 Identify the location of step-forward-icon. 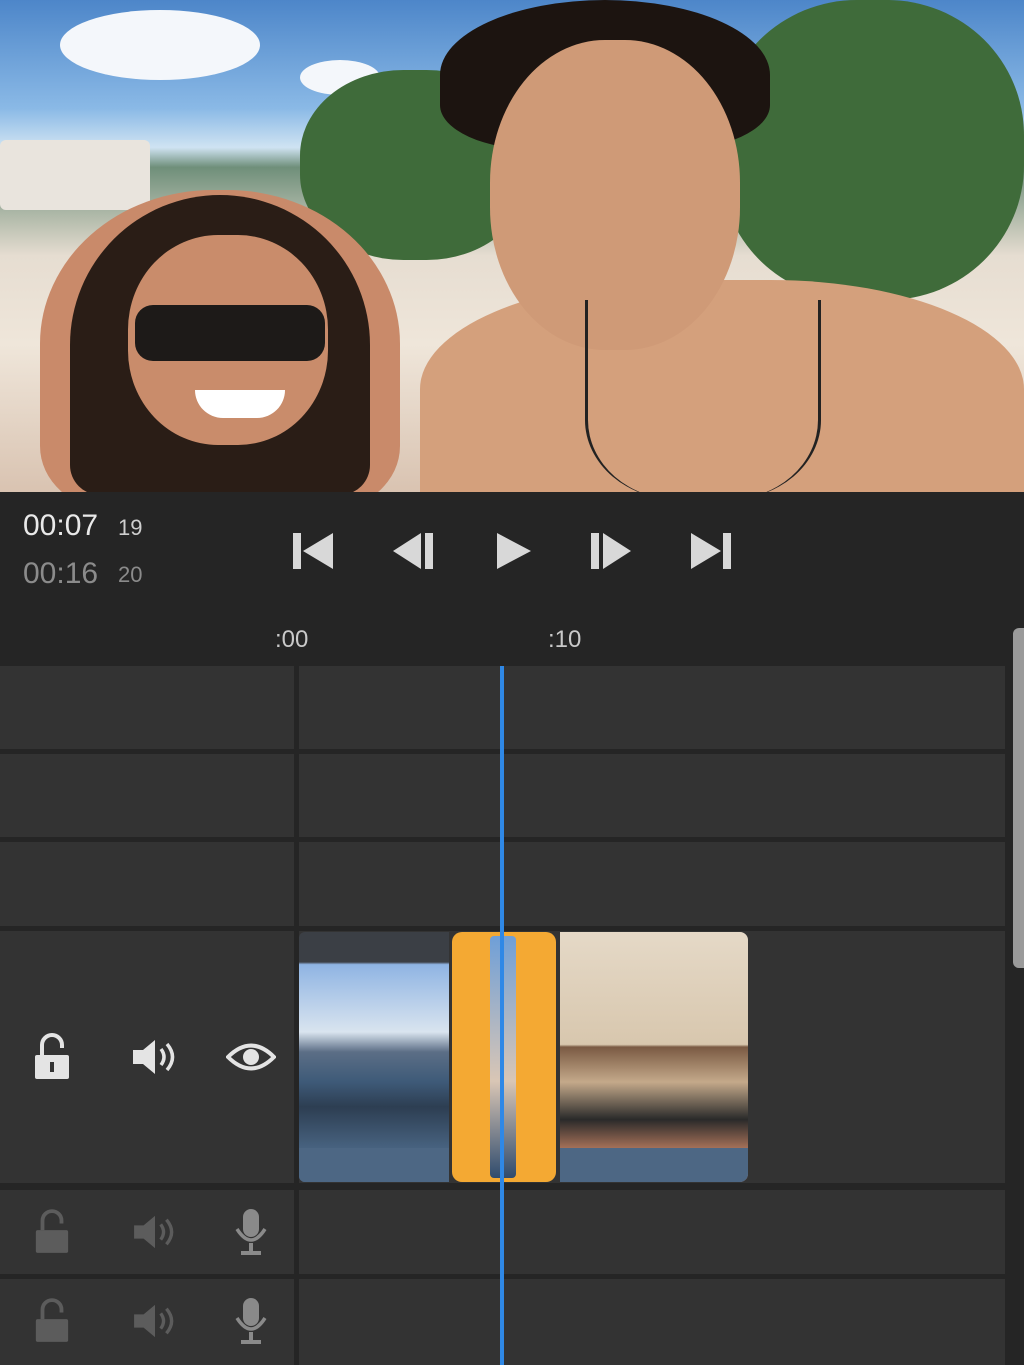
(611, 551).